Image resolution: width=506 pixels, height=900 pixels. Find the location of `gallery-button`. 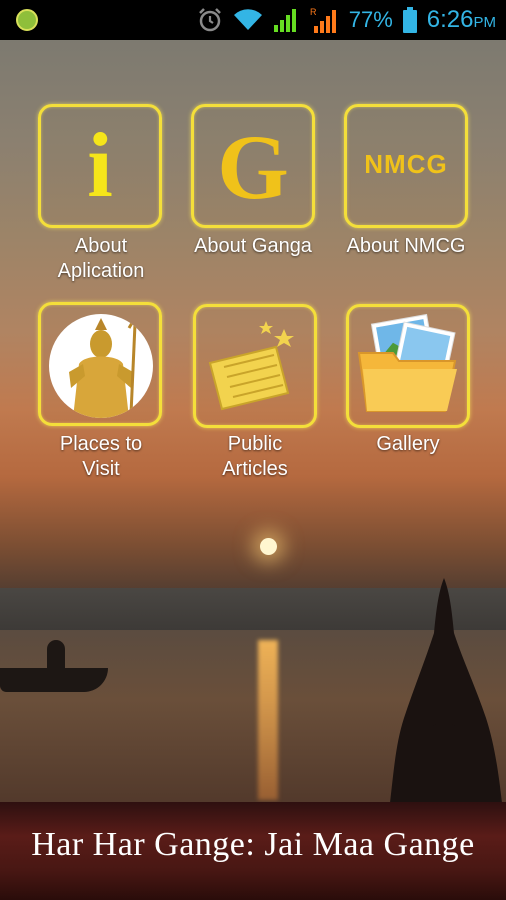

gallery-button is located at coordinates (408, 366).